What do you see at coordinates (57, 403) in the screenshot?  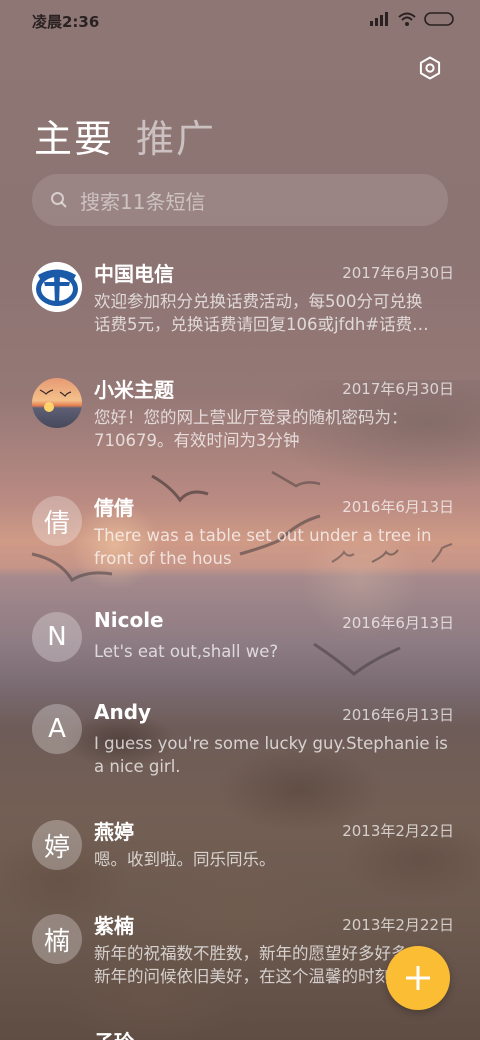 I see `sunset-photo` at bounding box center [57, 403].